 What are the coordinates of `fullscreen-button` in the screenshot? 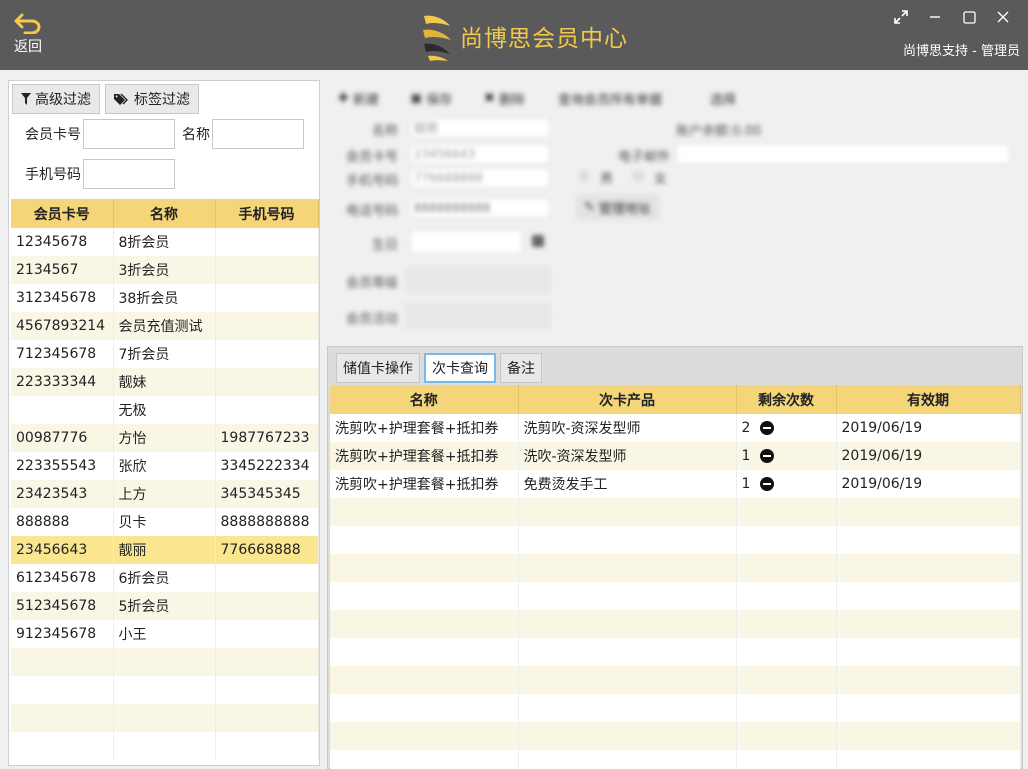 It's located at (901, 17).